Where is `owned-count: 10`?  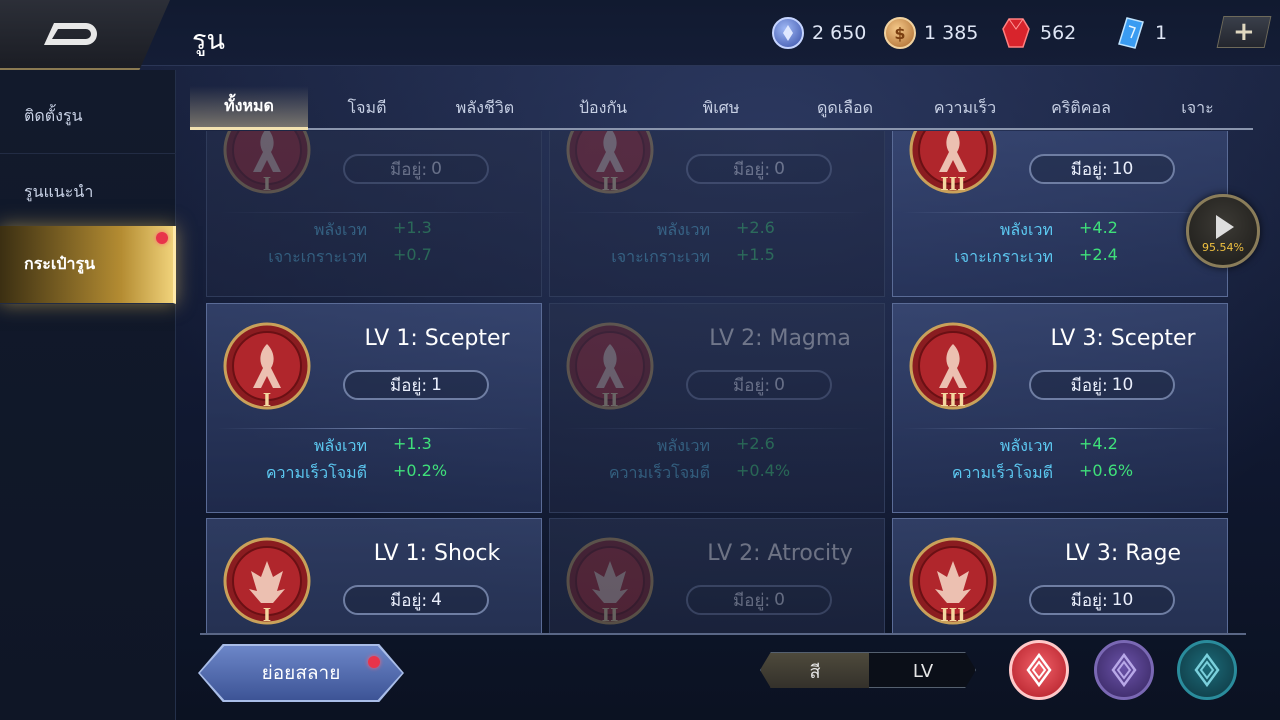 owned-count: 10 is located at coordinates (1122, 385).